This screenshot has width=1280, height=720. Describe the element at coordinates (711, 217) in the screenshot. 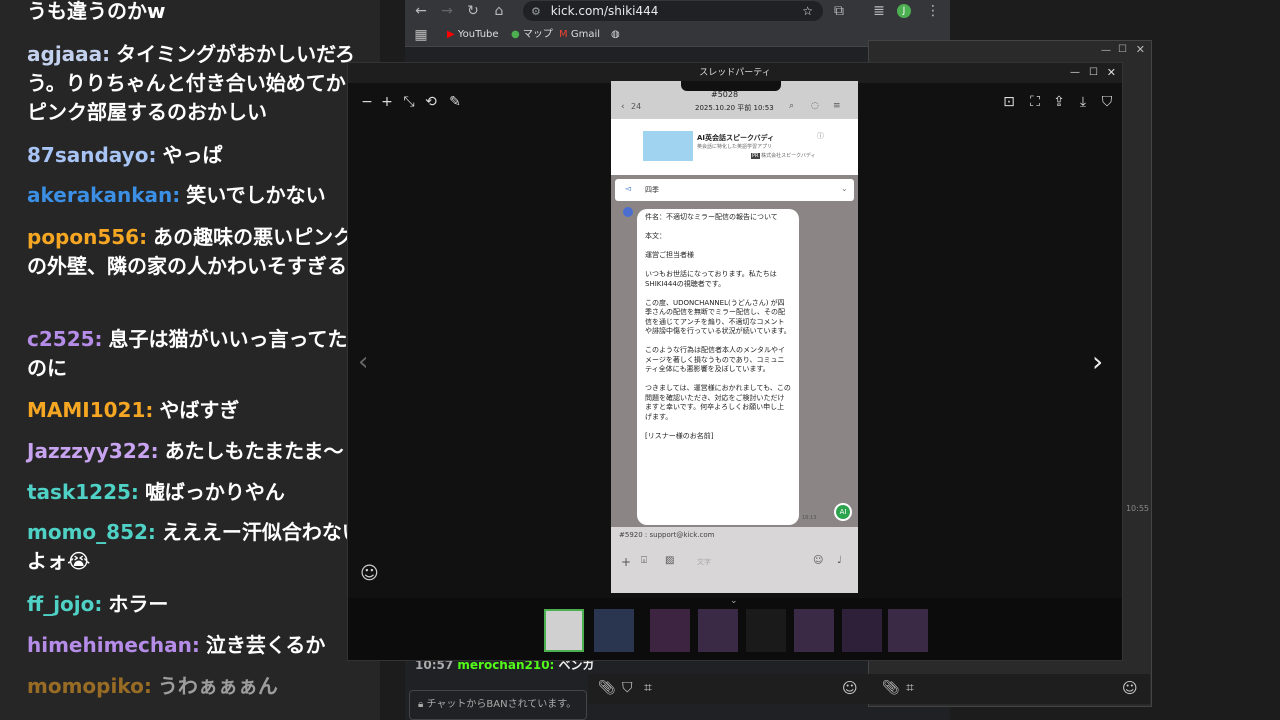

I see `message-line: 件名：不適切なミラー配信の報告について` at that location.